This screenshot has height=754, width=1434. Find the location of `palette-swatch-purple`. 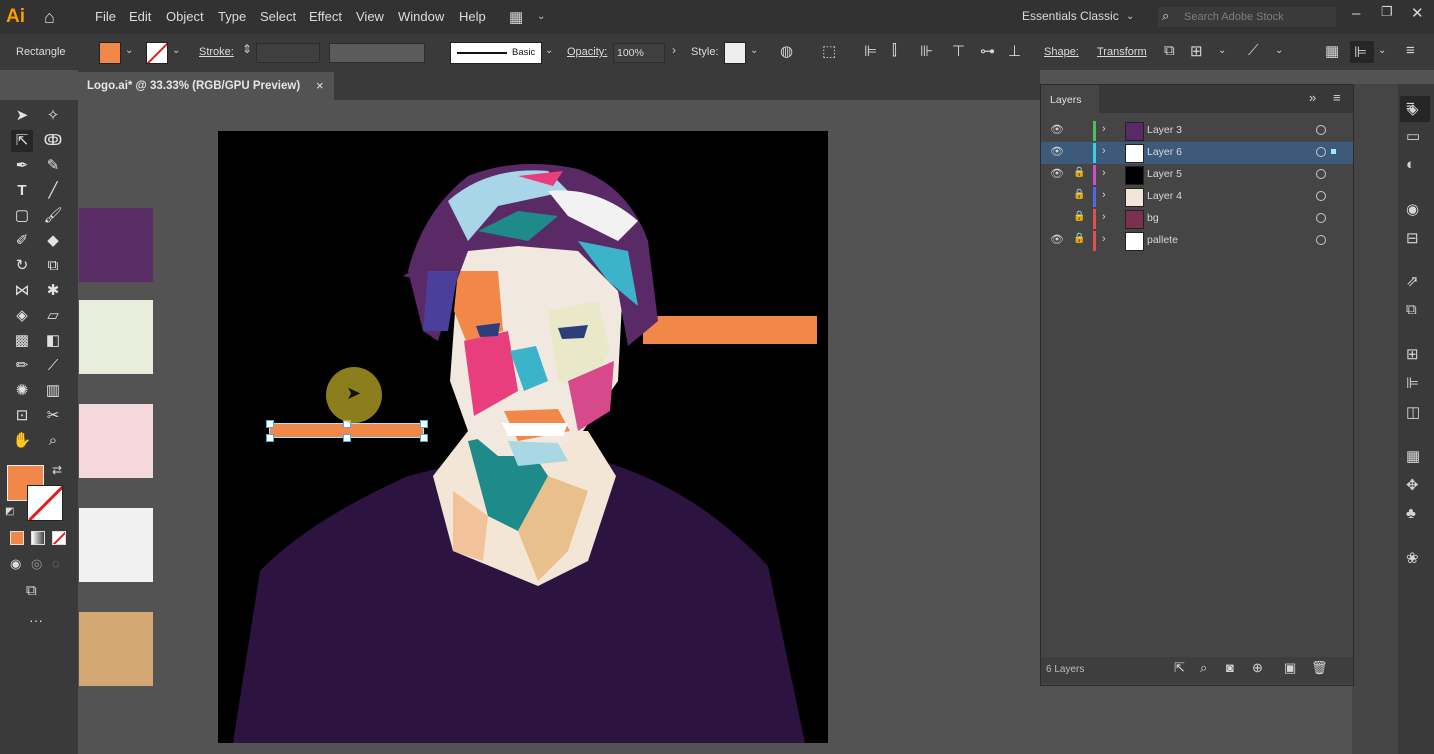

palette-swatch-purple is located at coordinates (116, 245).